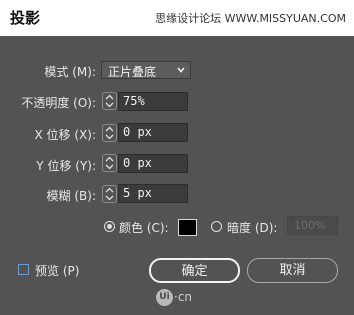 This screenshot has width=354, height=315. I want to click on preview-label: 预览 (P), so click(57, 270).